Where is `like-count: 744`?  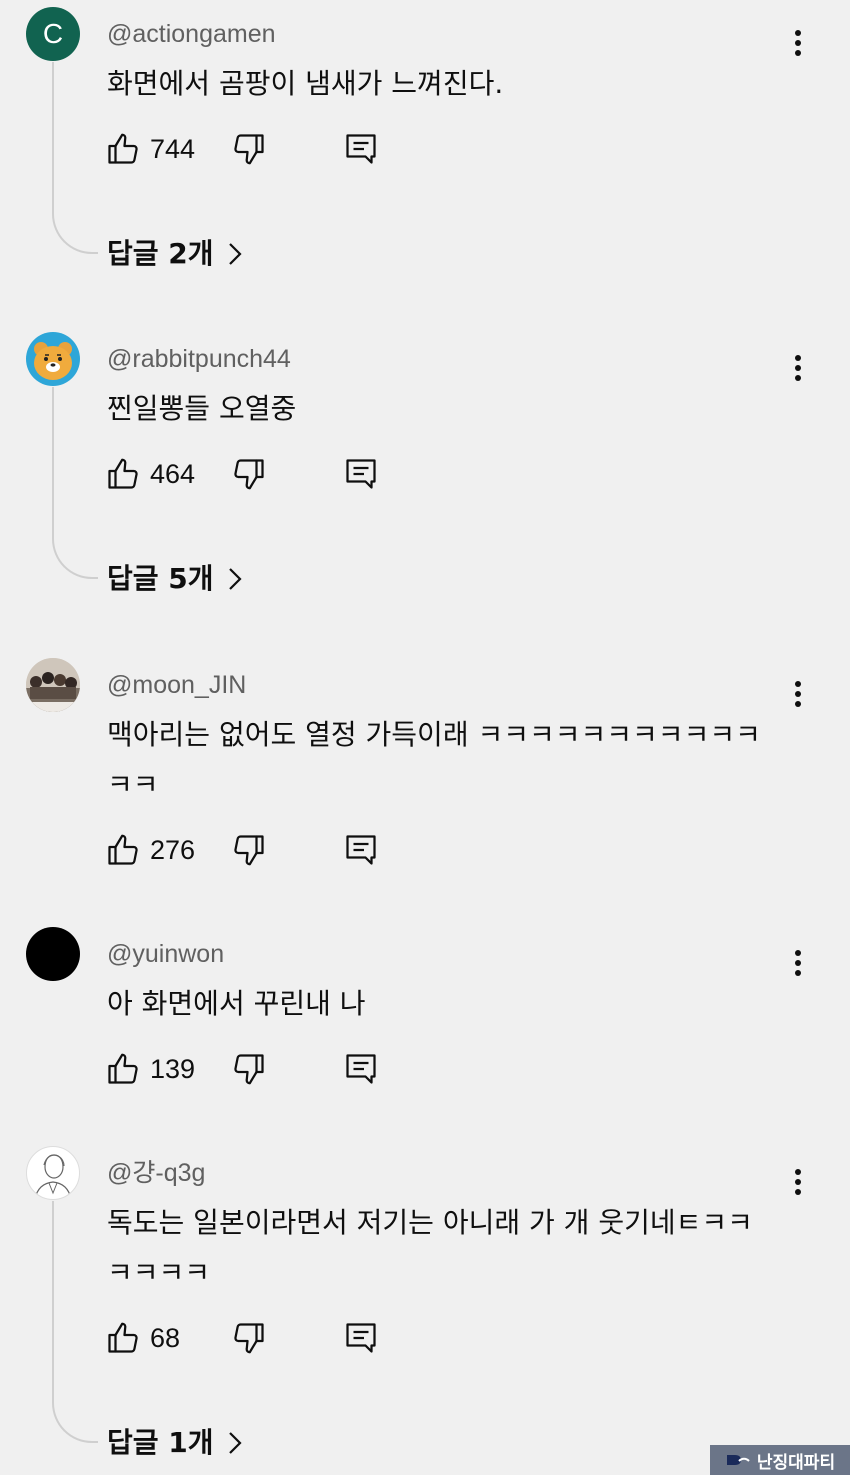
like-count: 744 is located at coordinates (173, 149).